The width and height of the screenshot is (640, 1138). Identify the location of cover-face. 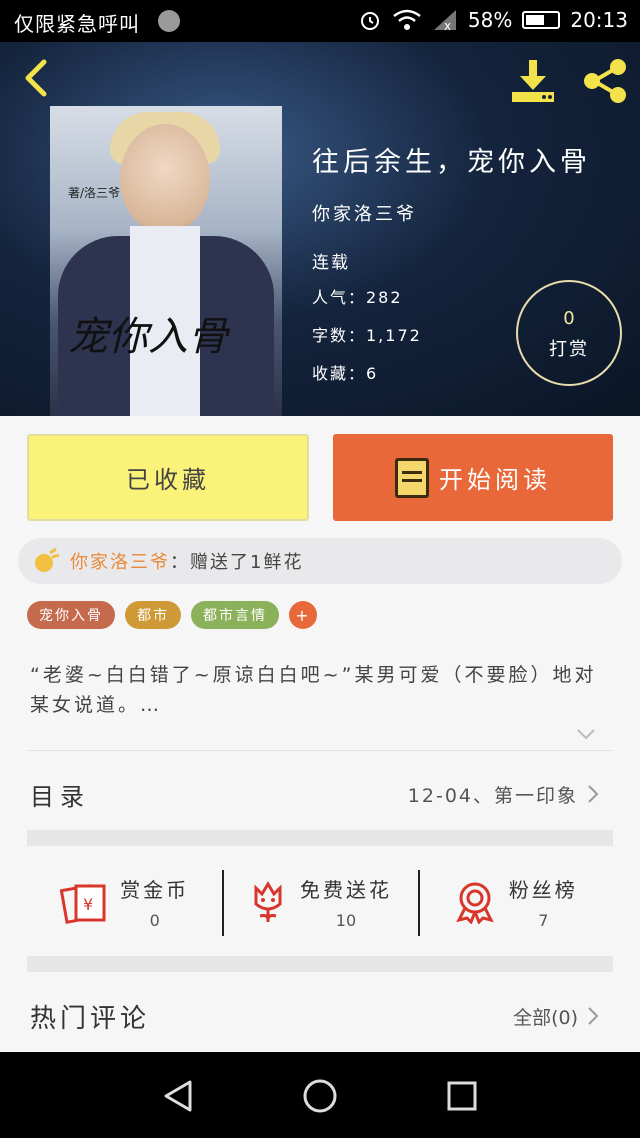
(165, 179).